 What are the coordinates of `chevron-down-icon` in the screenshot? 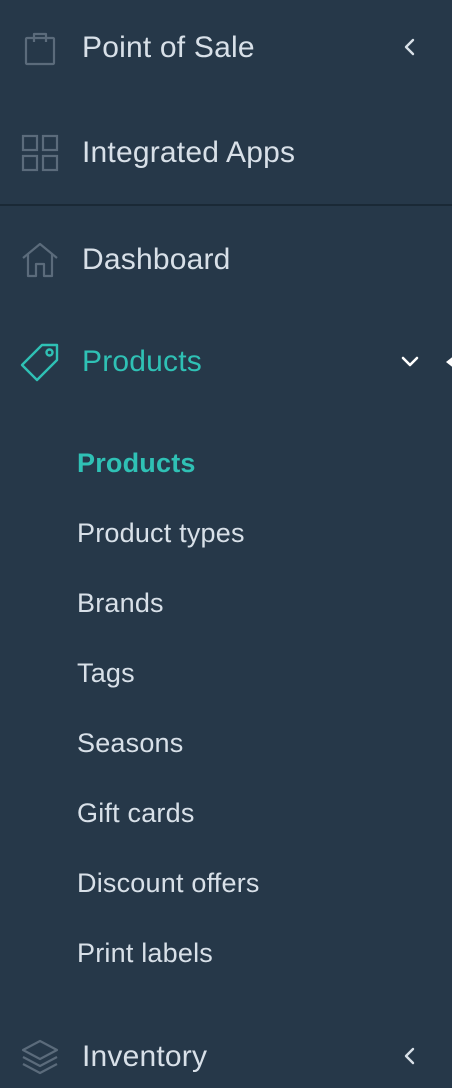 It's located at (410, 362).